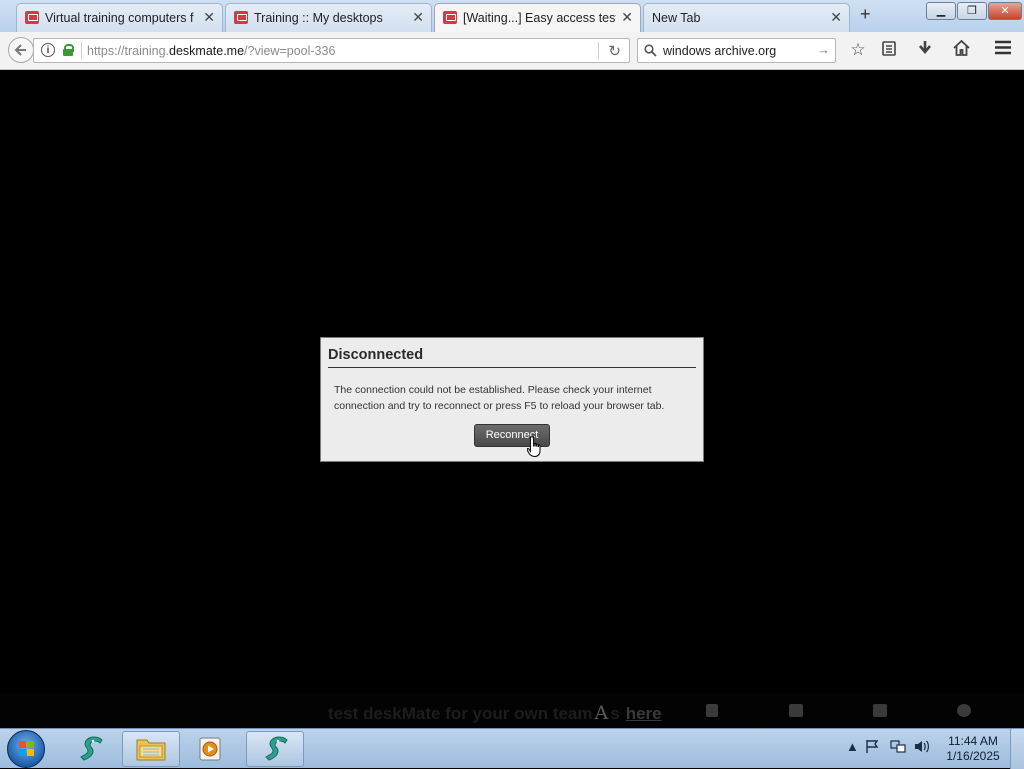 This screenshot has height=769, width=1024. I want to click on promo-tail: s, so click(615, 713).